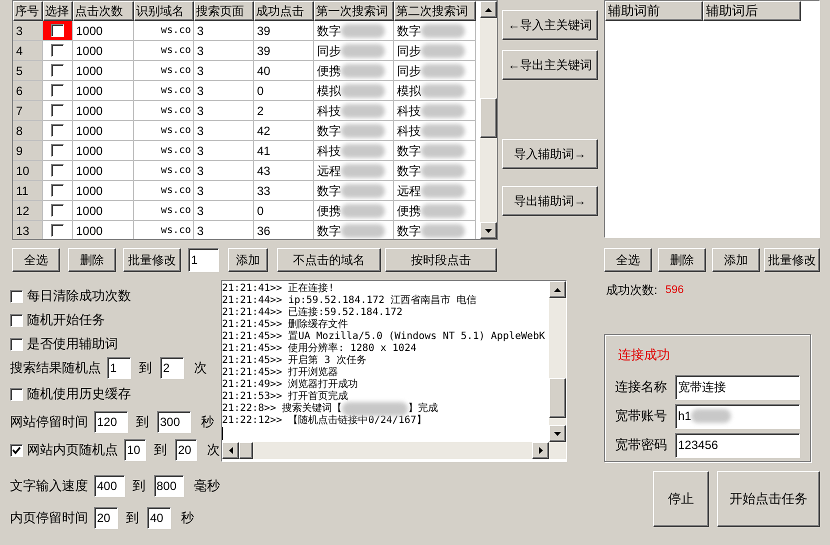 The width and height of the screenshot is (830, 545). Describe the element at coordinates (224, 11) in the screenshot. I see `column-header: 搜索页面` at that location.